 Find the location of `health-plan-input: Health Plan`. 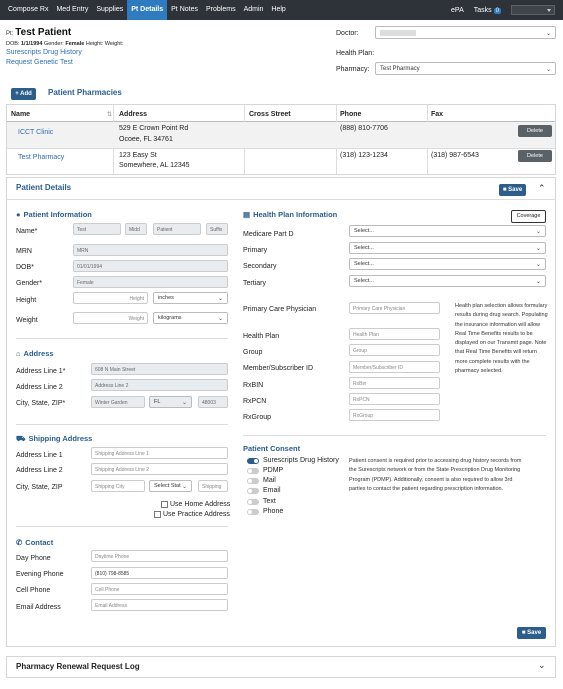

health-plan-input: Health Plan is located at coordinates (394, 334).